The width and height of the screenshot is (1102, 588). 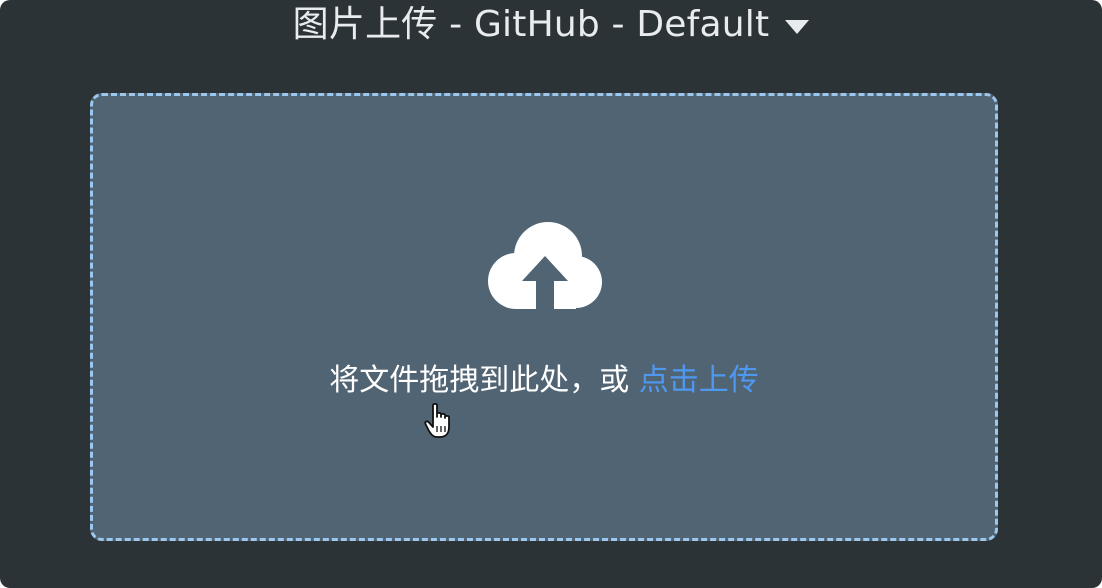 What do you see at coordinates (797, 27) in the screenshot?
I see `triangle-down-icon` at bounding box center [797, 27].